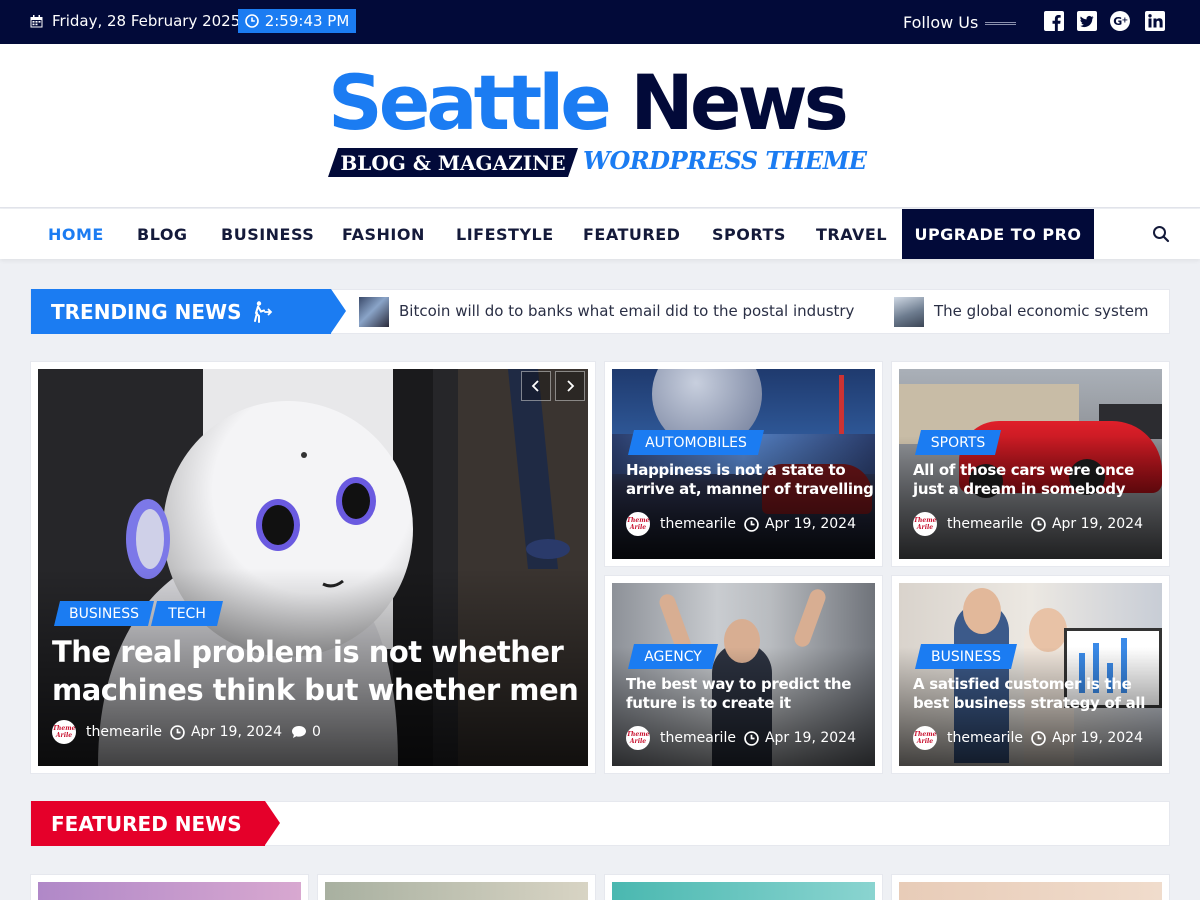 This screenshot has height=900, width=1200. I want to click on date-display: Friday, 28 February 2025, so click(135, 21).